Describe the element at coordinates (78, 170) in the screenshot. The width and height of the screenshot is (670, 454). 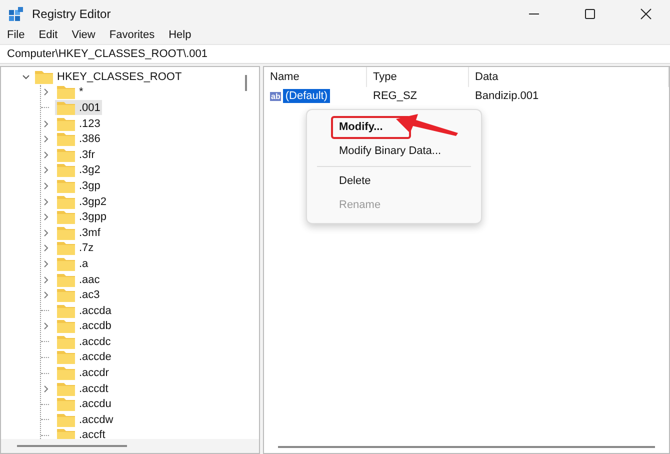
I see `tree-item: .3g2` at that location.